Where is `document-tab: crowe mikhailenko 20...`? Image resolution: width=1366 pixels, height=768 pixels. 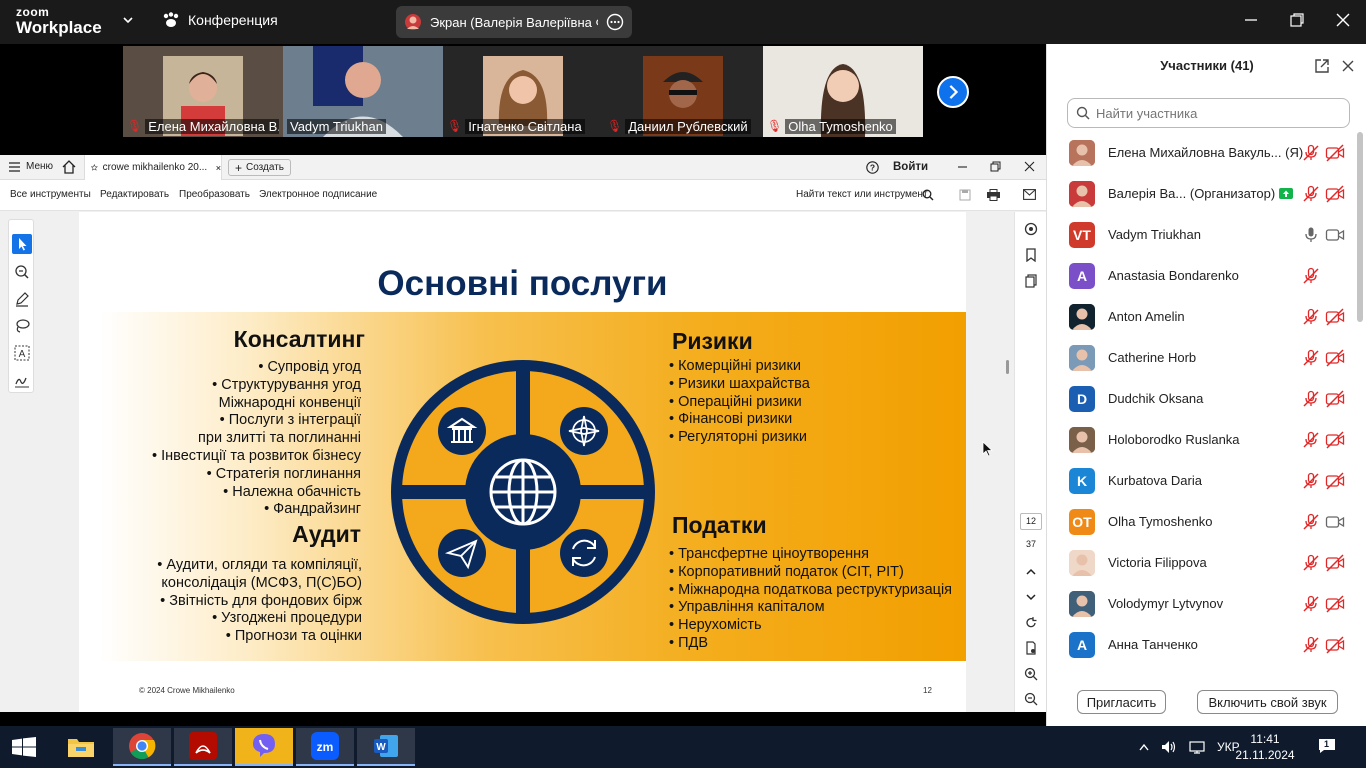
document-tab: crowe mikhailenko 20... is located at coordinates (153, 167).